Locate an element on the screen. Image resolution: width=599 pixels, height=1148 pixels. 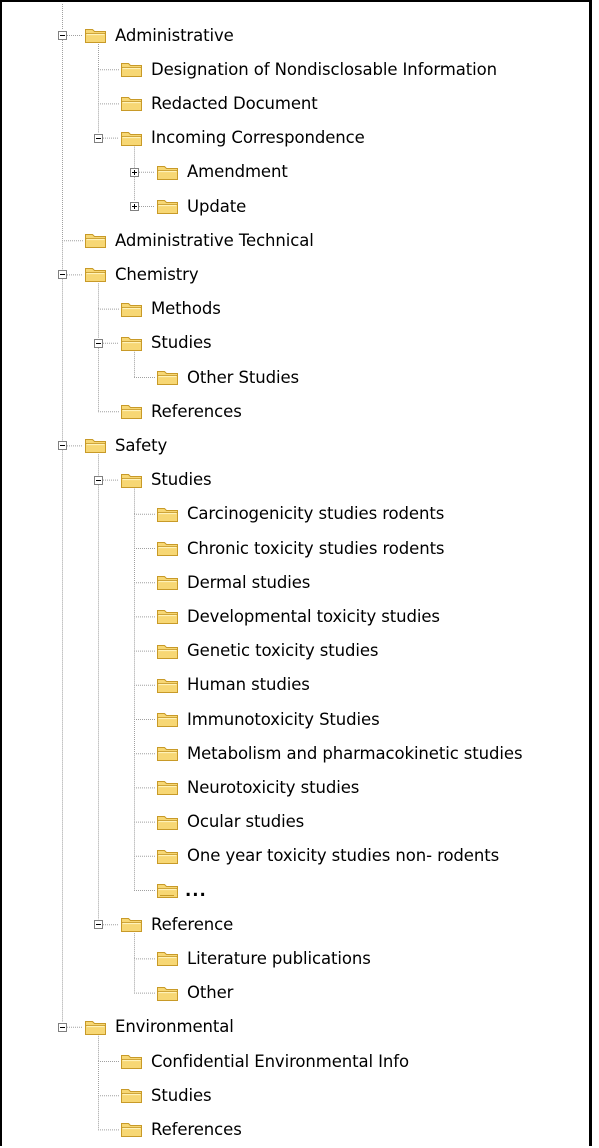
tree-node: Safety is located at coordinates (125, 445).